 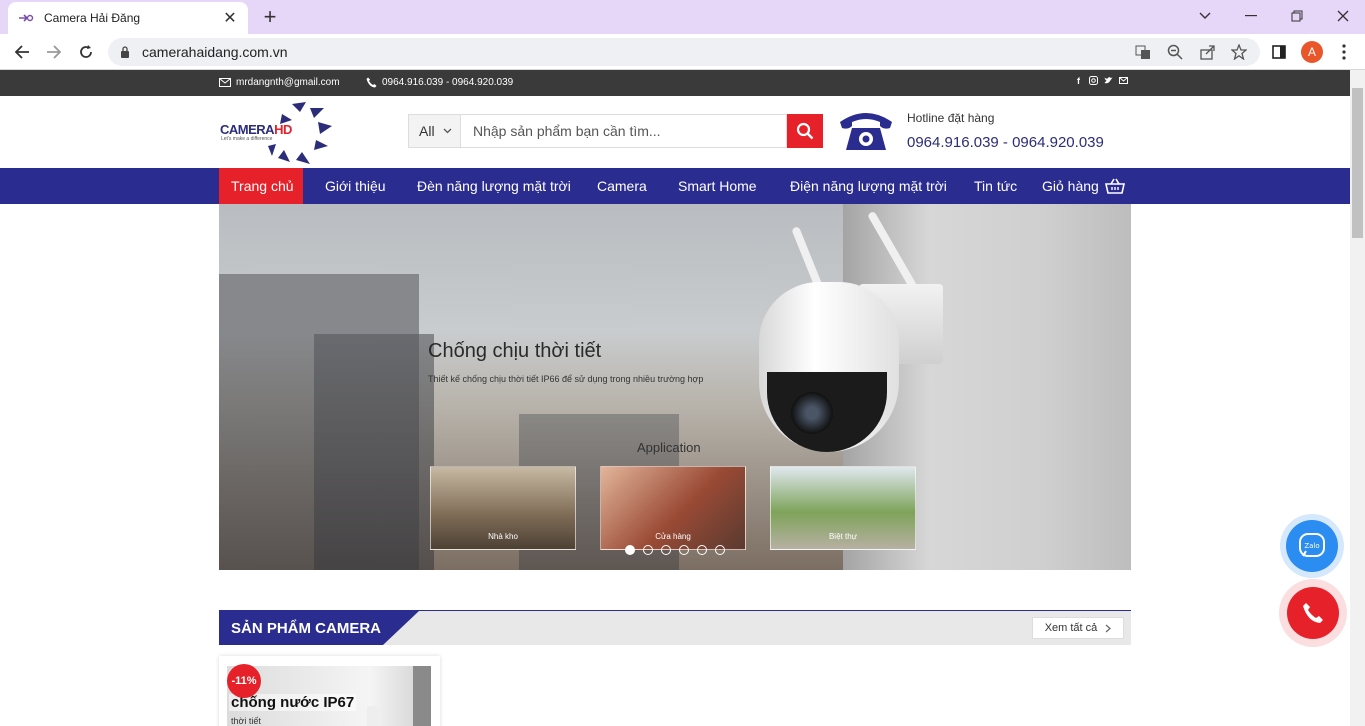 What do you see at coordinates (675, 627) in the screenshot?
I see `section-header-camera: SẢN PHẨM CAMERA Xem tất cả` at bounding box center [675, 627].